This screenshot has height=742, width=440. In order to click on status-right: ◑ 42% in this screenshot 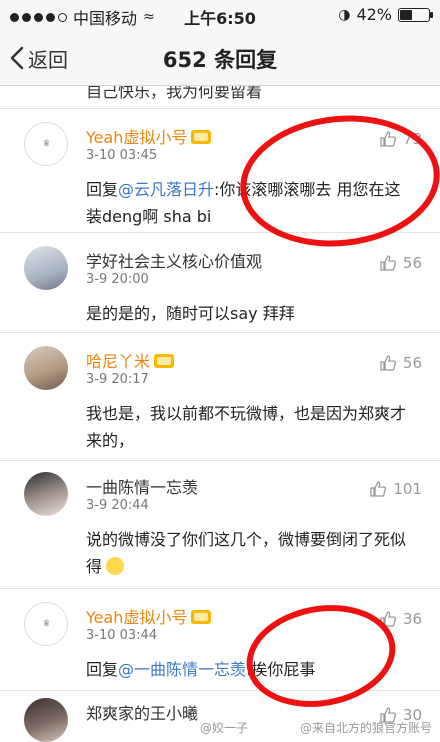, I will do `click(385, 14)`.